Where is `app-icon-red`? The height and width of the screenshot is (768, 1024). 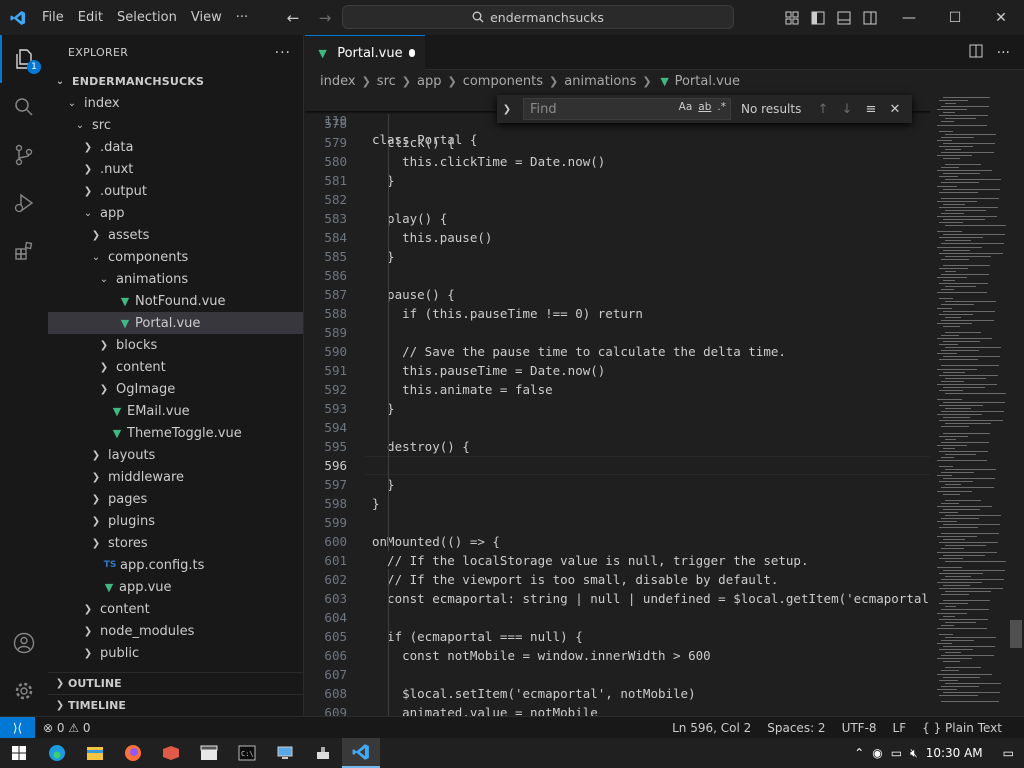 app-icon-red is located at coordinates (171, 753).